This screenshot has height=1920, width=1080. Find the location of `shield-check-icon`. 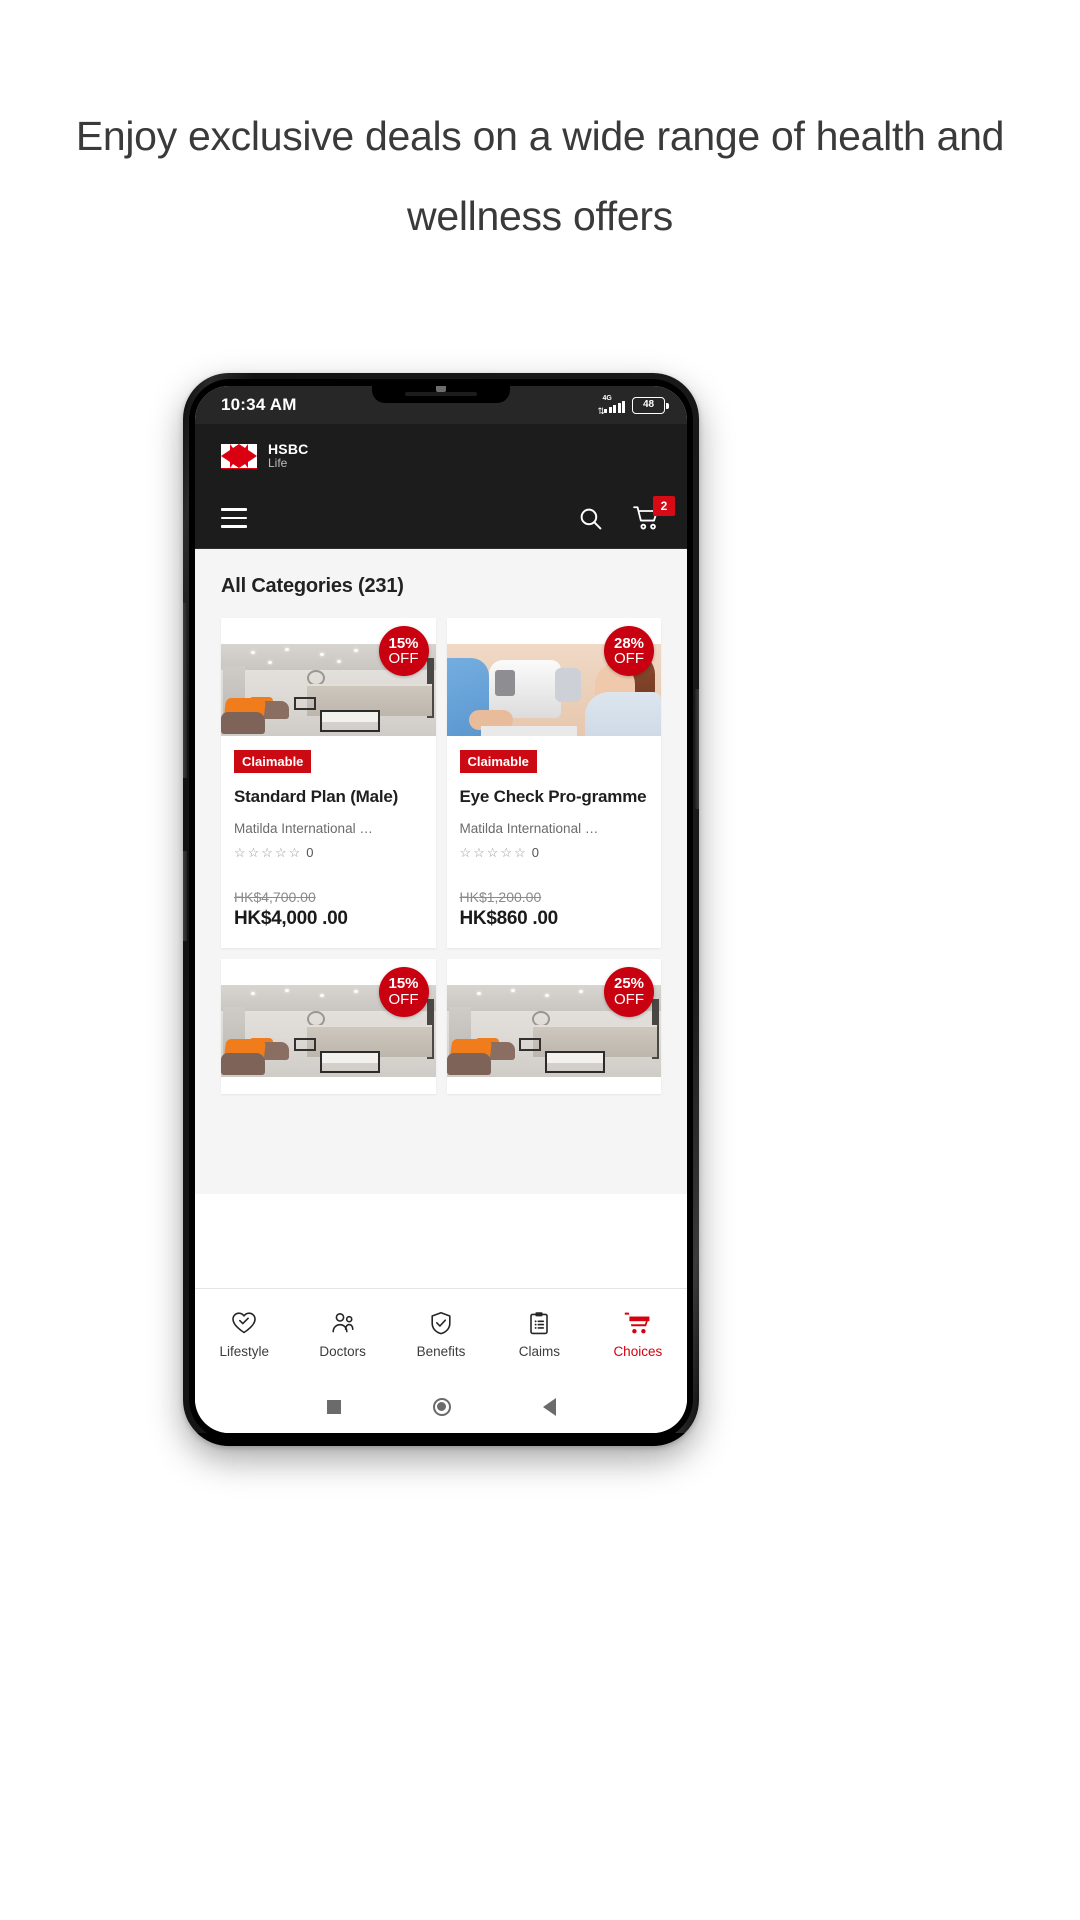

shield-check-icon is located at coordinates (441, 1322).